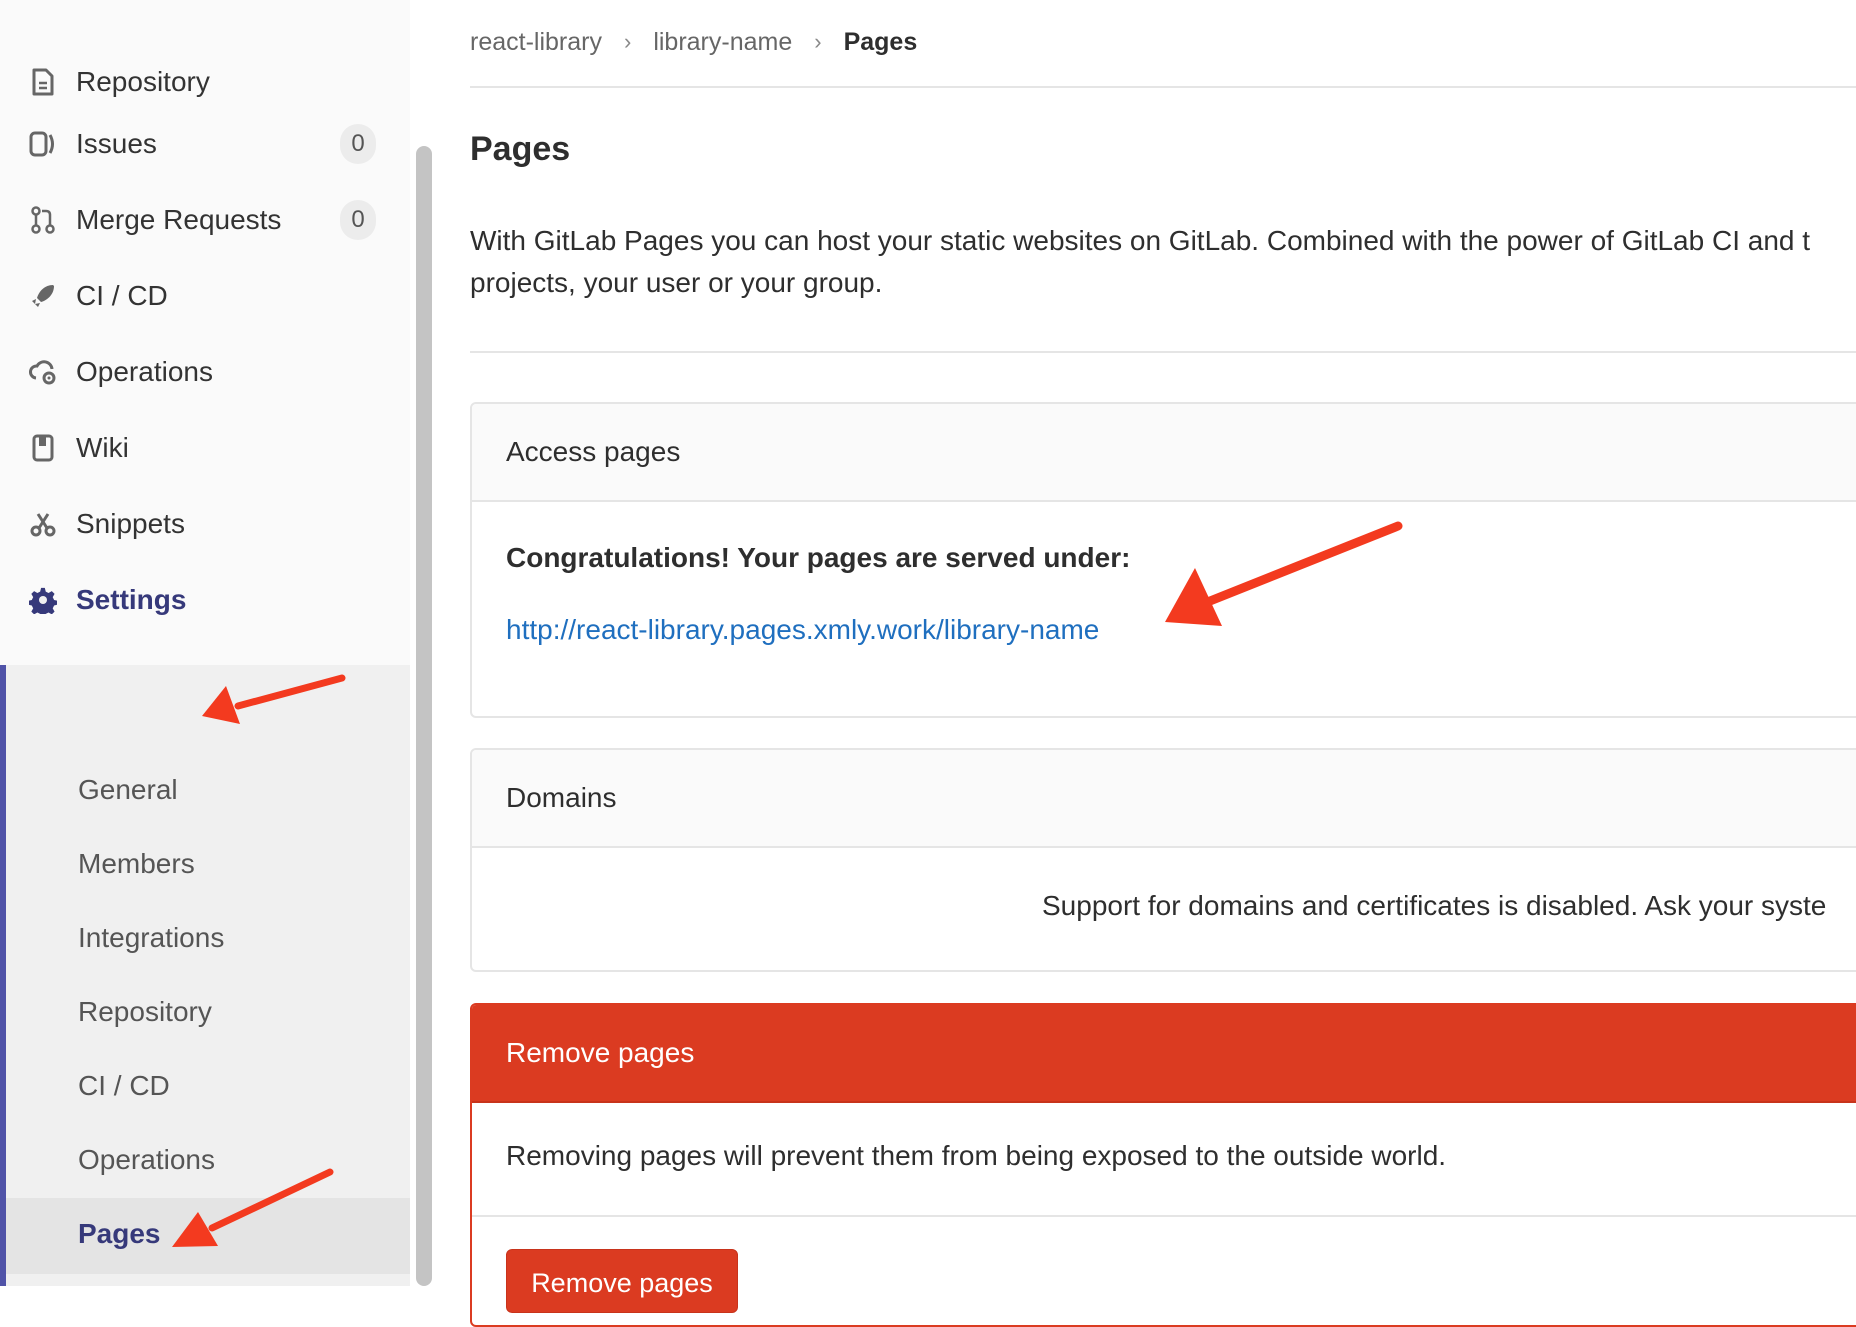 This screenshot has height=1327, width=1856. I want to click on page-description-line: projects, your user or your group., so click(676, 282).